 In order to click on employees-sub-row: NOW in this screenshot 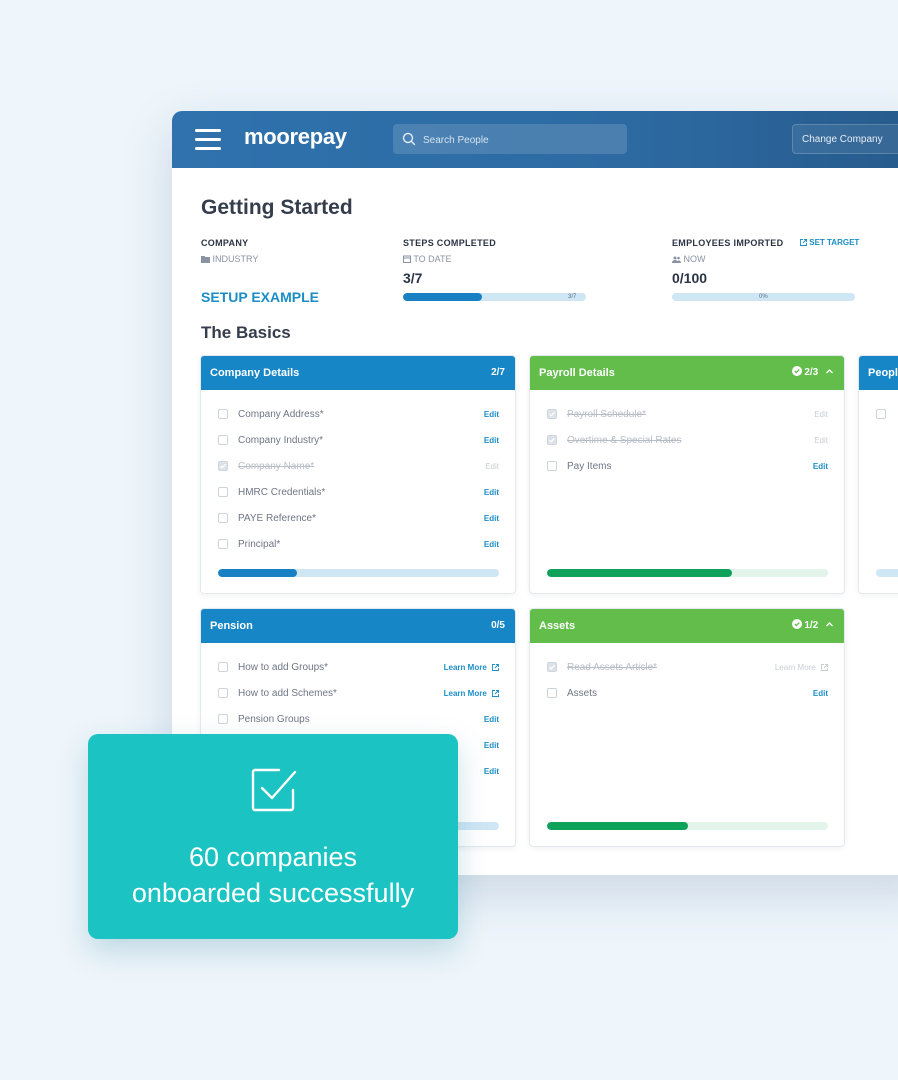, I will do `click(689, 259)`.